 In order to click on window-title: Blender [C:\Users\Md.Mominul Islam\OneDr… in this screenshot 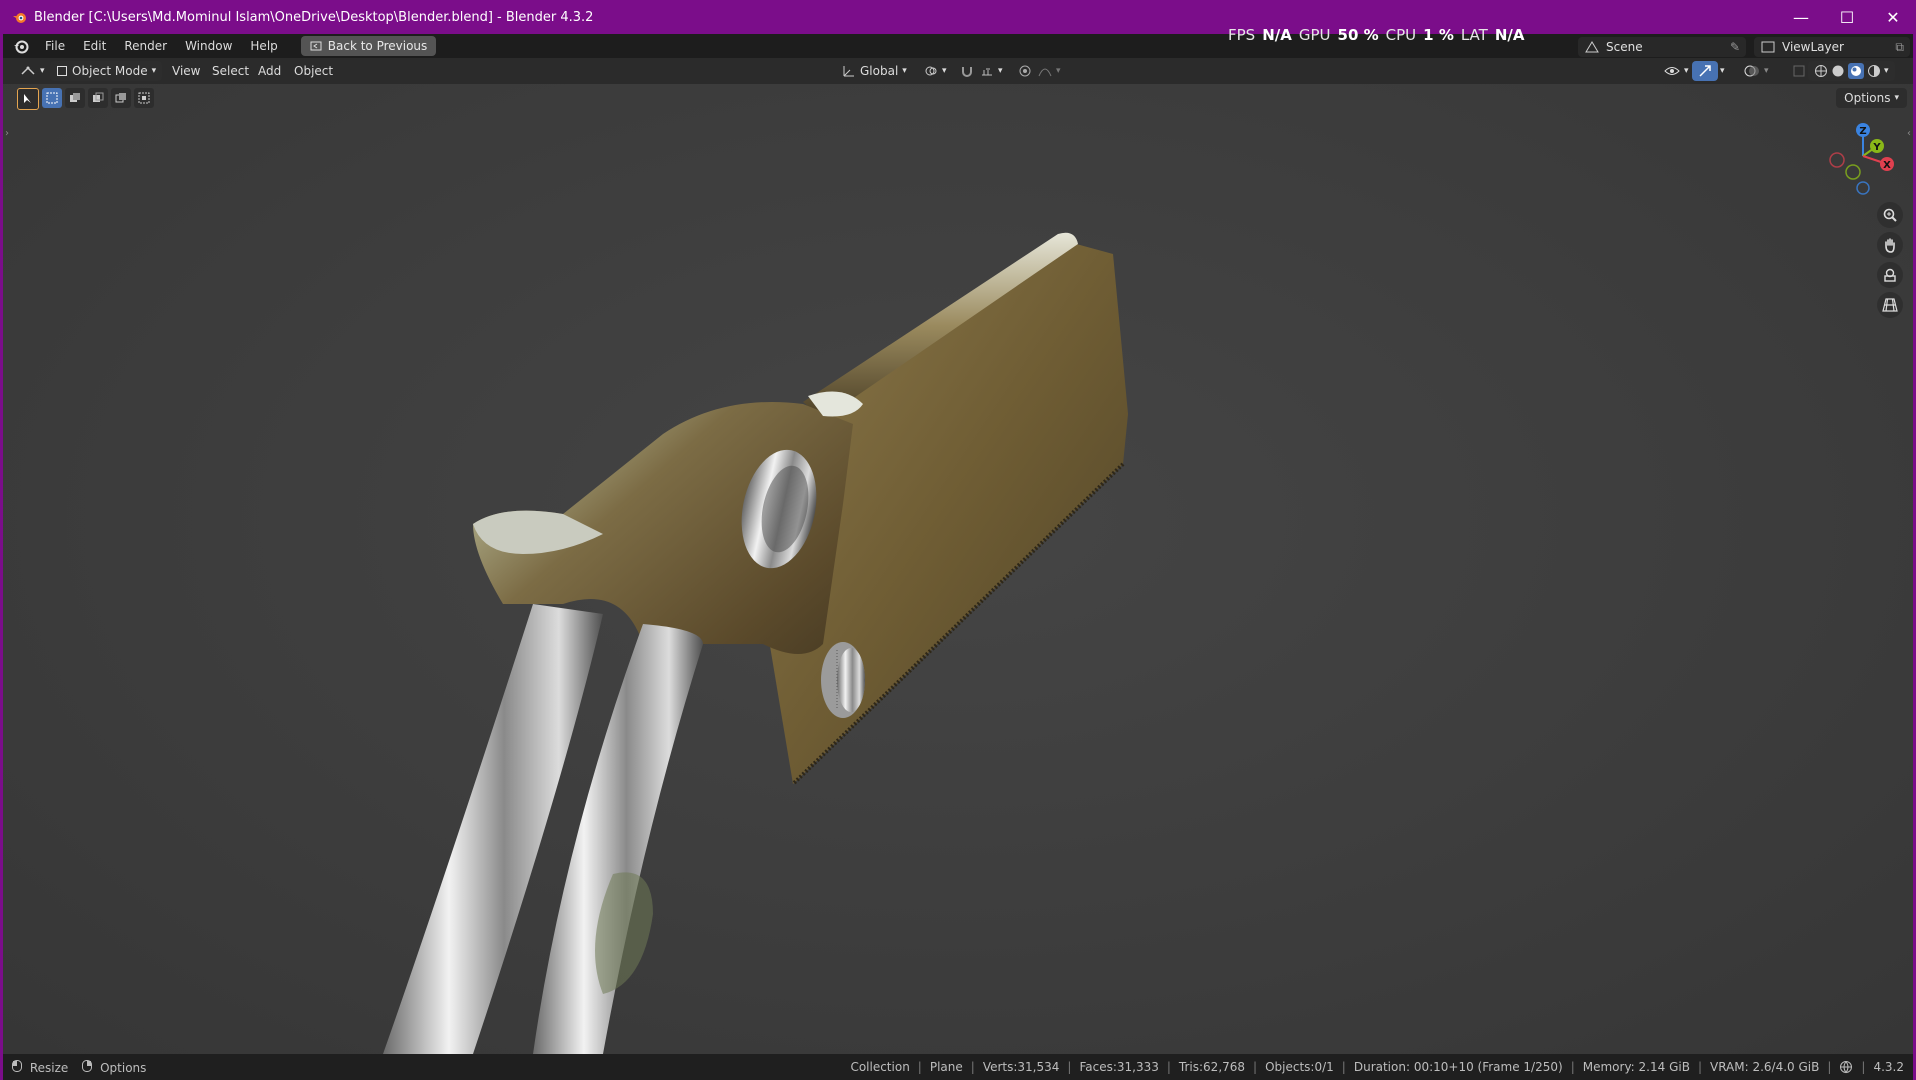, I will do `click(314, 17)`.